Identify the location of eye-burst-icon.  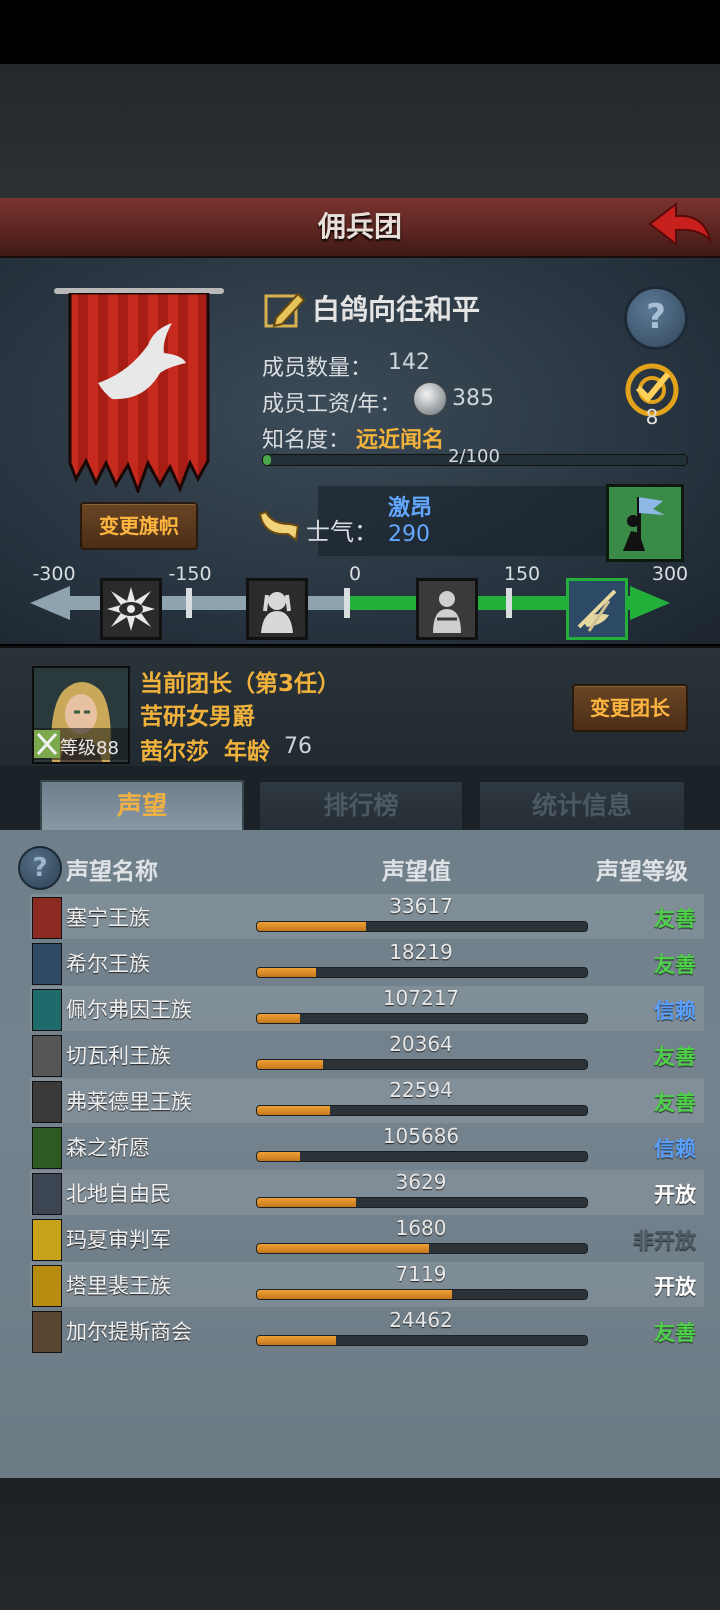
(131, 609).